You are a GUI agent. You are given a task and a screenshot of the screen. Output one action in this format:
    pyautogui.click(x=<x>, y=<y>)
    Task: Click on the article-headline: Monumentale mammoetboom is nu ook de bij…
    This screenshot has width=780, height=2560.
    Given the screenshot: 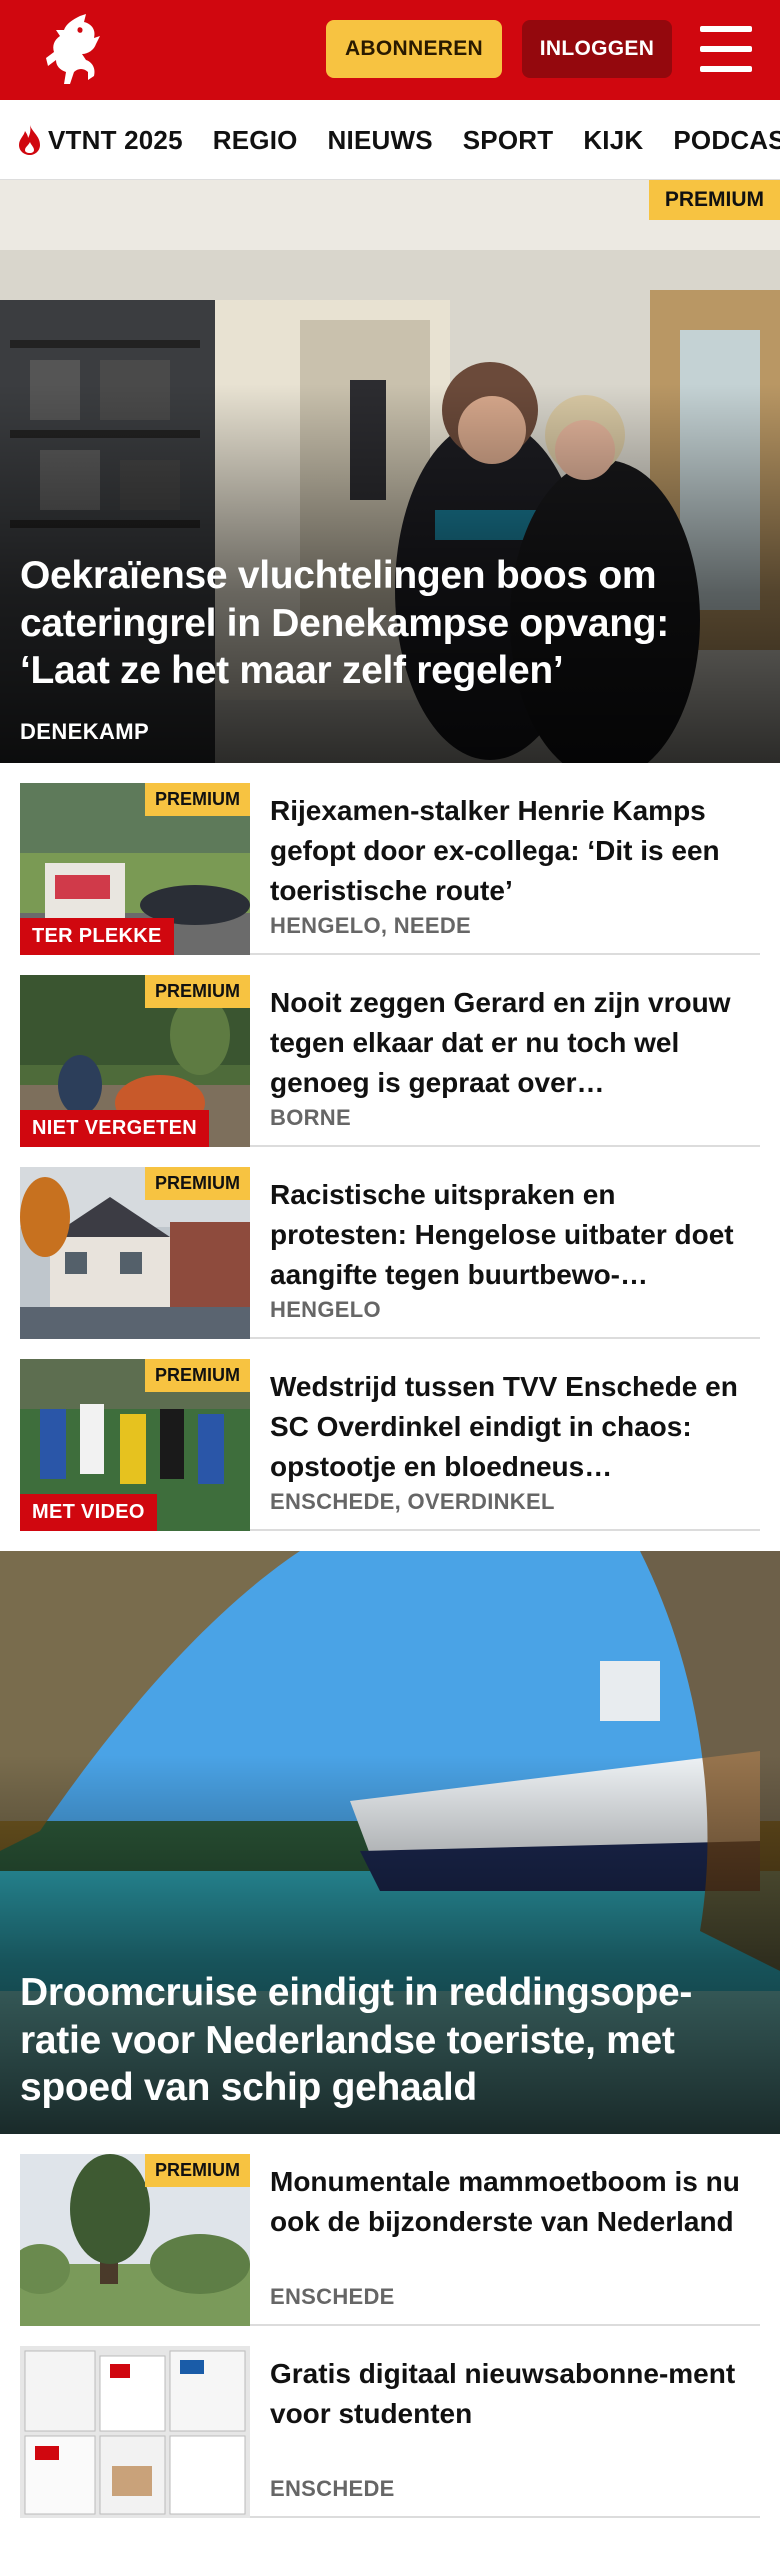 What is the action you would take?
    pyautogui.click(x=515, y=2202)
    